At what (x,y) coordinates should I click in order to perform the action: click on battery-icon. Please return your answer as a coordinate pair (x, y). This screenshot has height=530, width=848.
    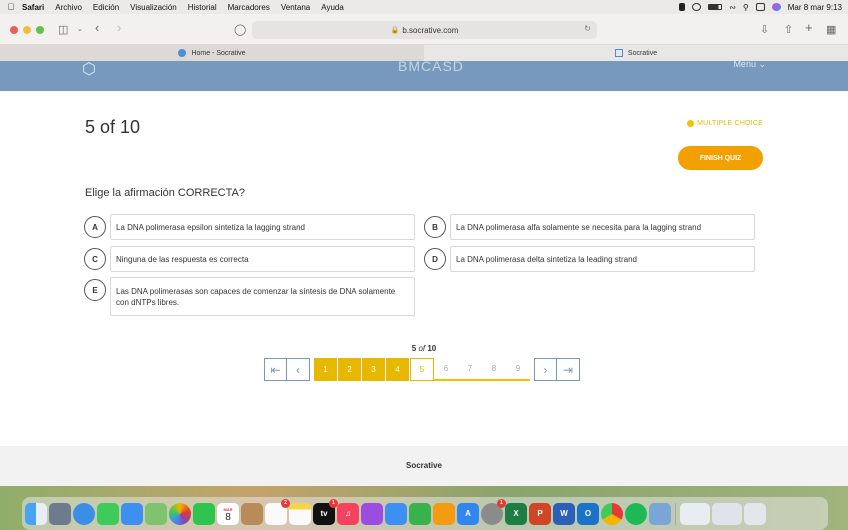
    Looking at the image, I should click on (715, 7).